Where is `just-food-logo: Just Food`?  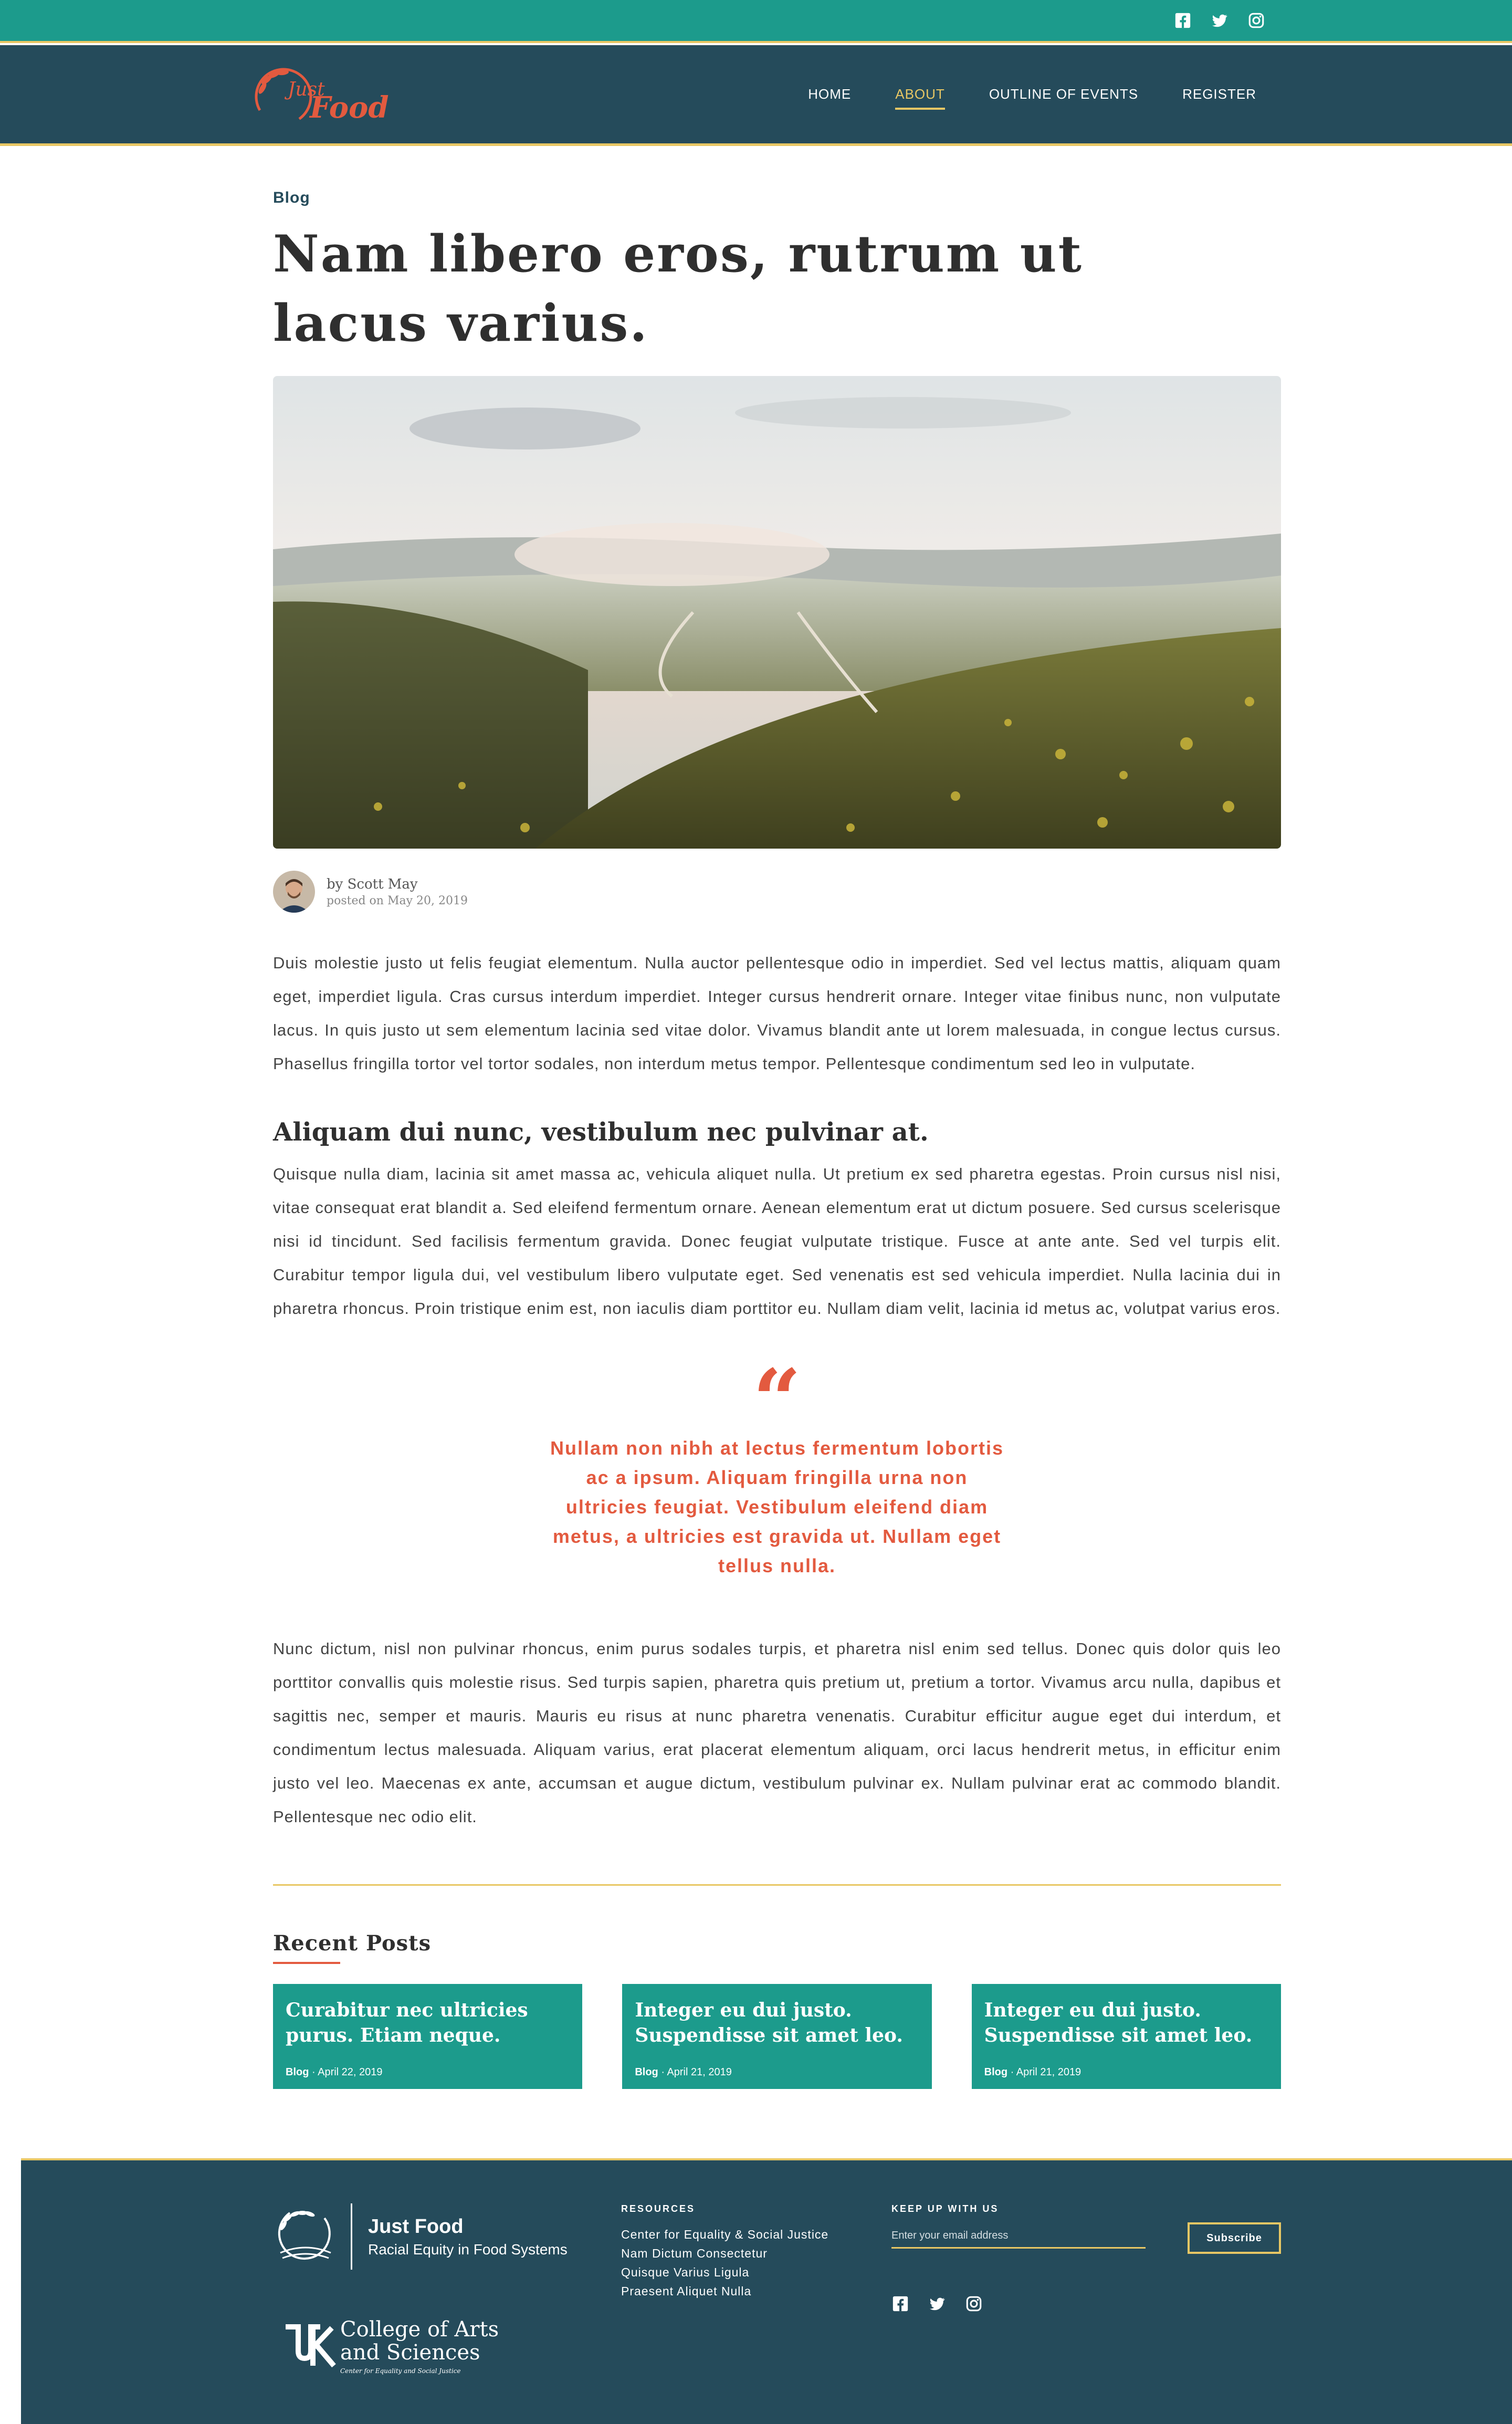 just-food-logo: Just Food is located at coordinates (322, 95).